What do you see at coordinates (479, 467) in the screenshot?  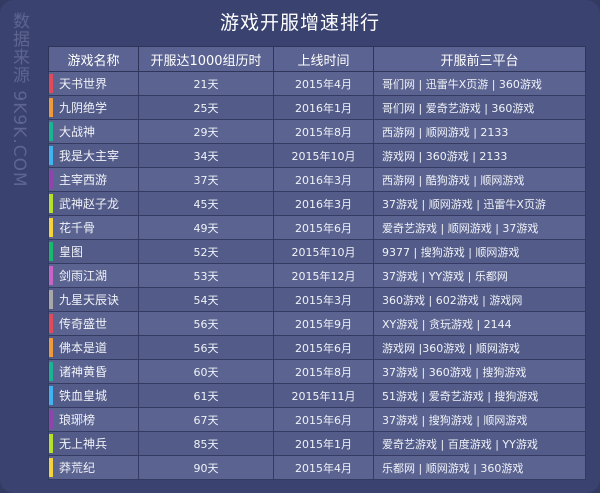 I see `platforms-cell: 乐都网 | 顺网游戏 | 360游戏` at bounding box center [479, 467].